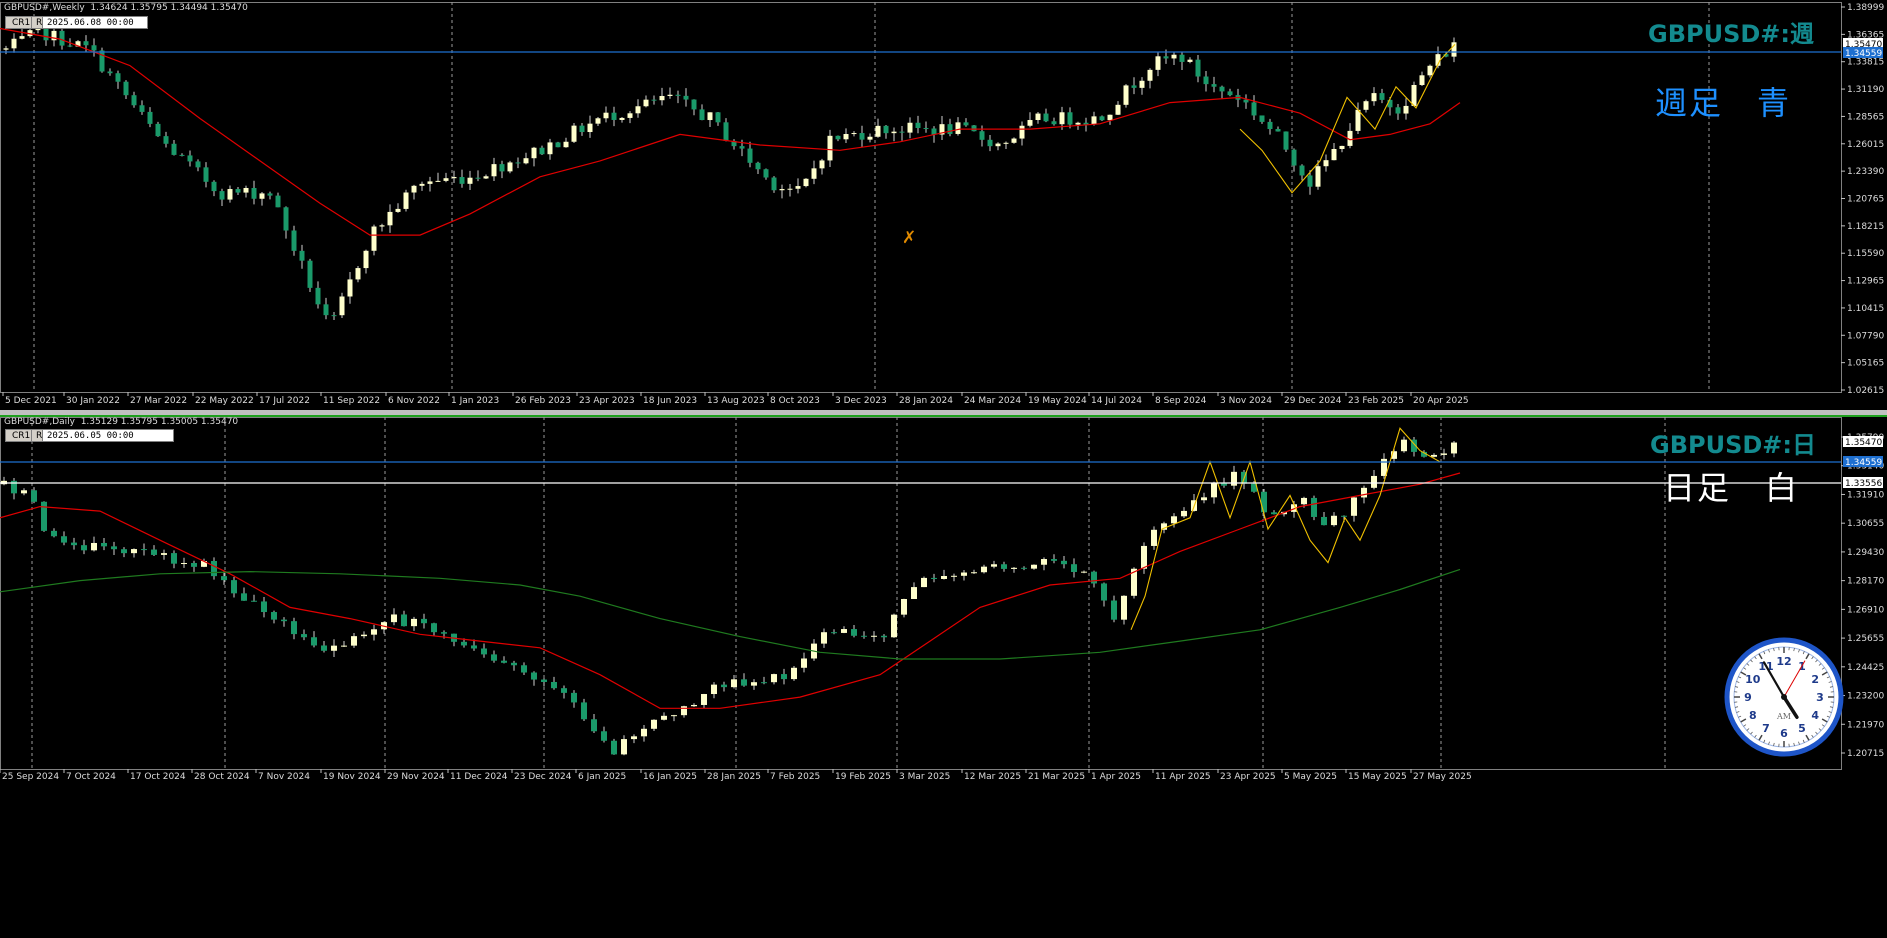 The height and width of the screenshot is (938, 1887). I want to click on date-tick-label: 21 Mar 2025, so click(1056, 777).